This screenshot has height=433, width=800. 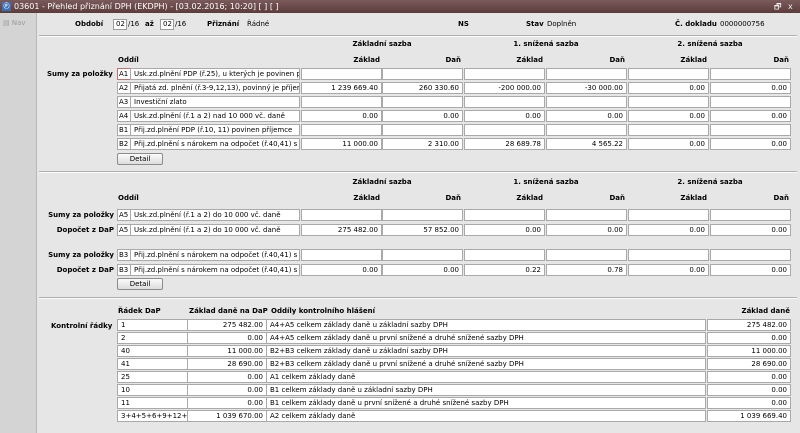 What do you see at coordinates (586, 88) in the screenshot?
I see `value-field: -30 000.00` at bounding box center [586, 88].